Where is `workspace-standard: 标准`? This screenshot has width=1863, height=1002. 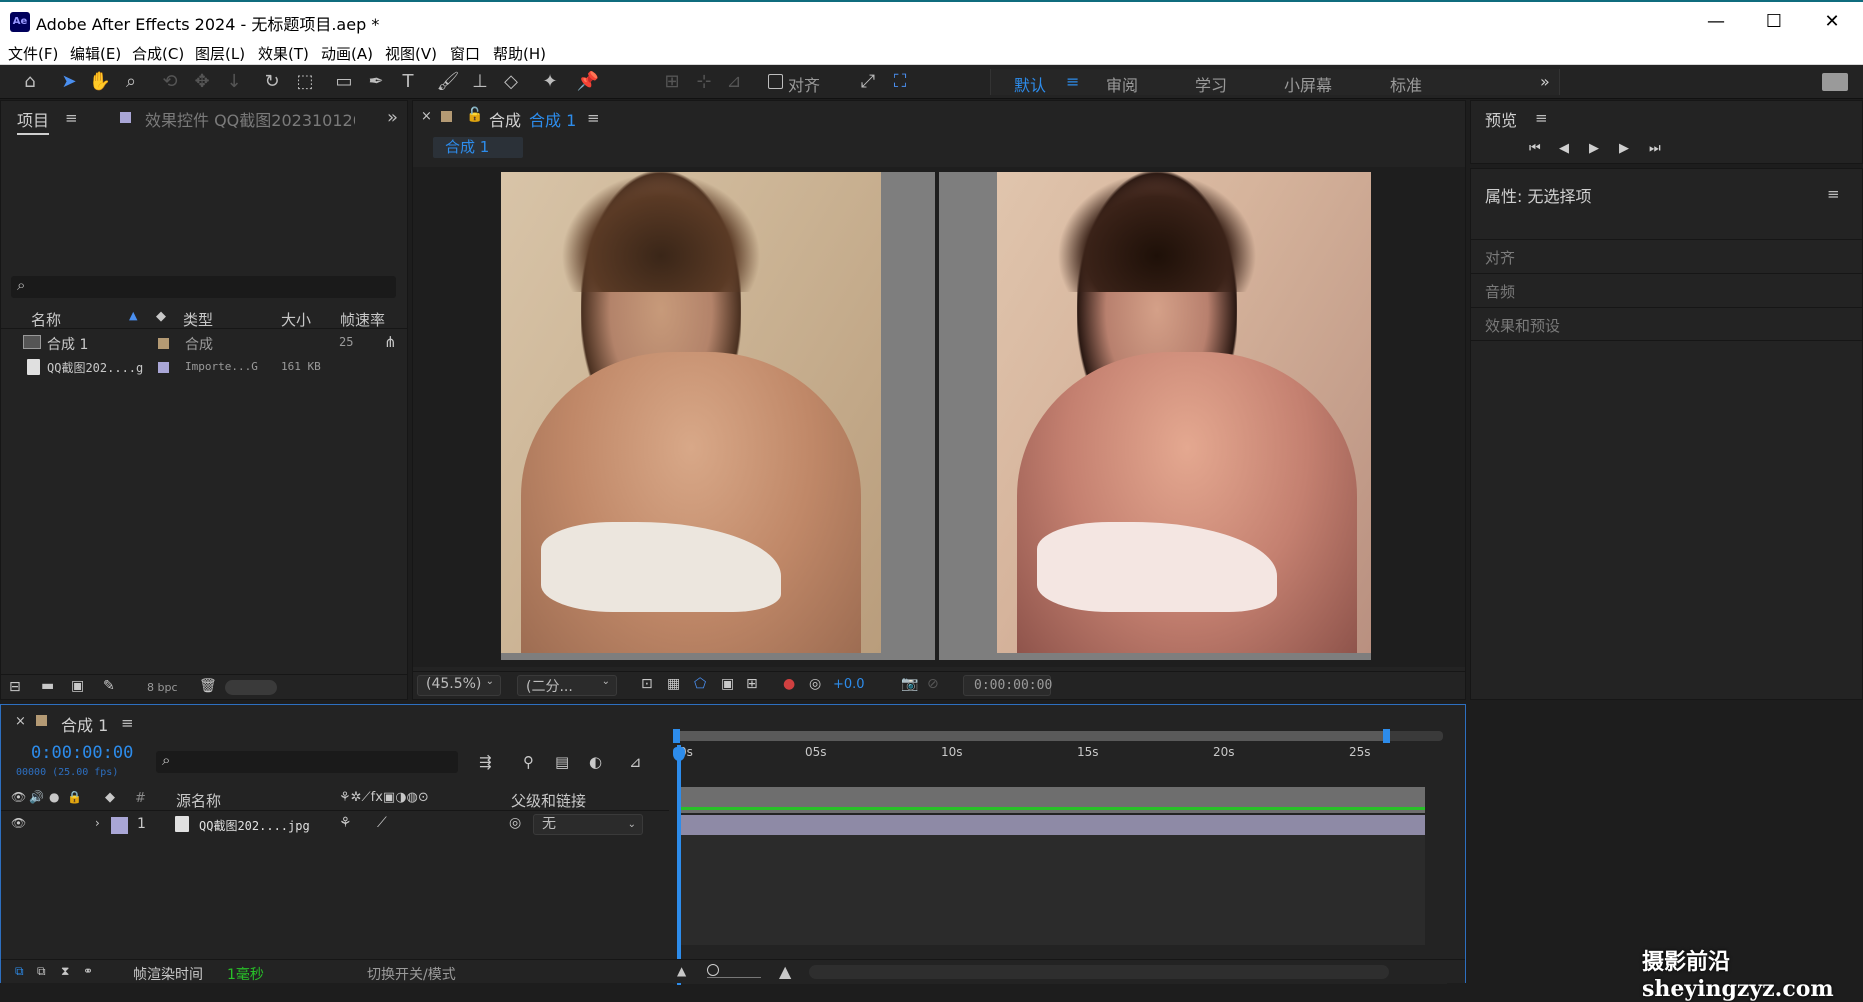 workspace-standard: 标准 is located at coordinates (1406, 84).